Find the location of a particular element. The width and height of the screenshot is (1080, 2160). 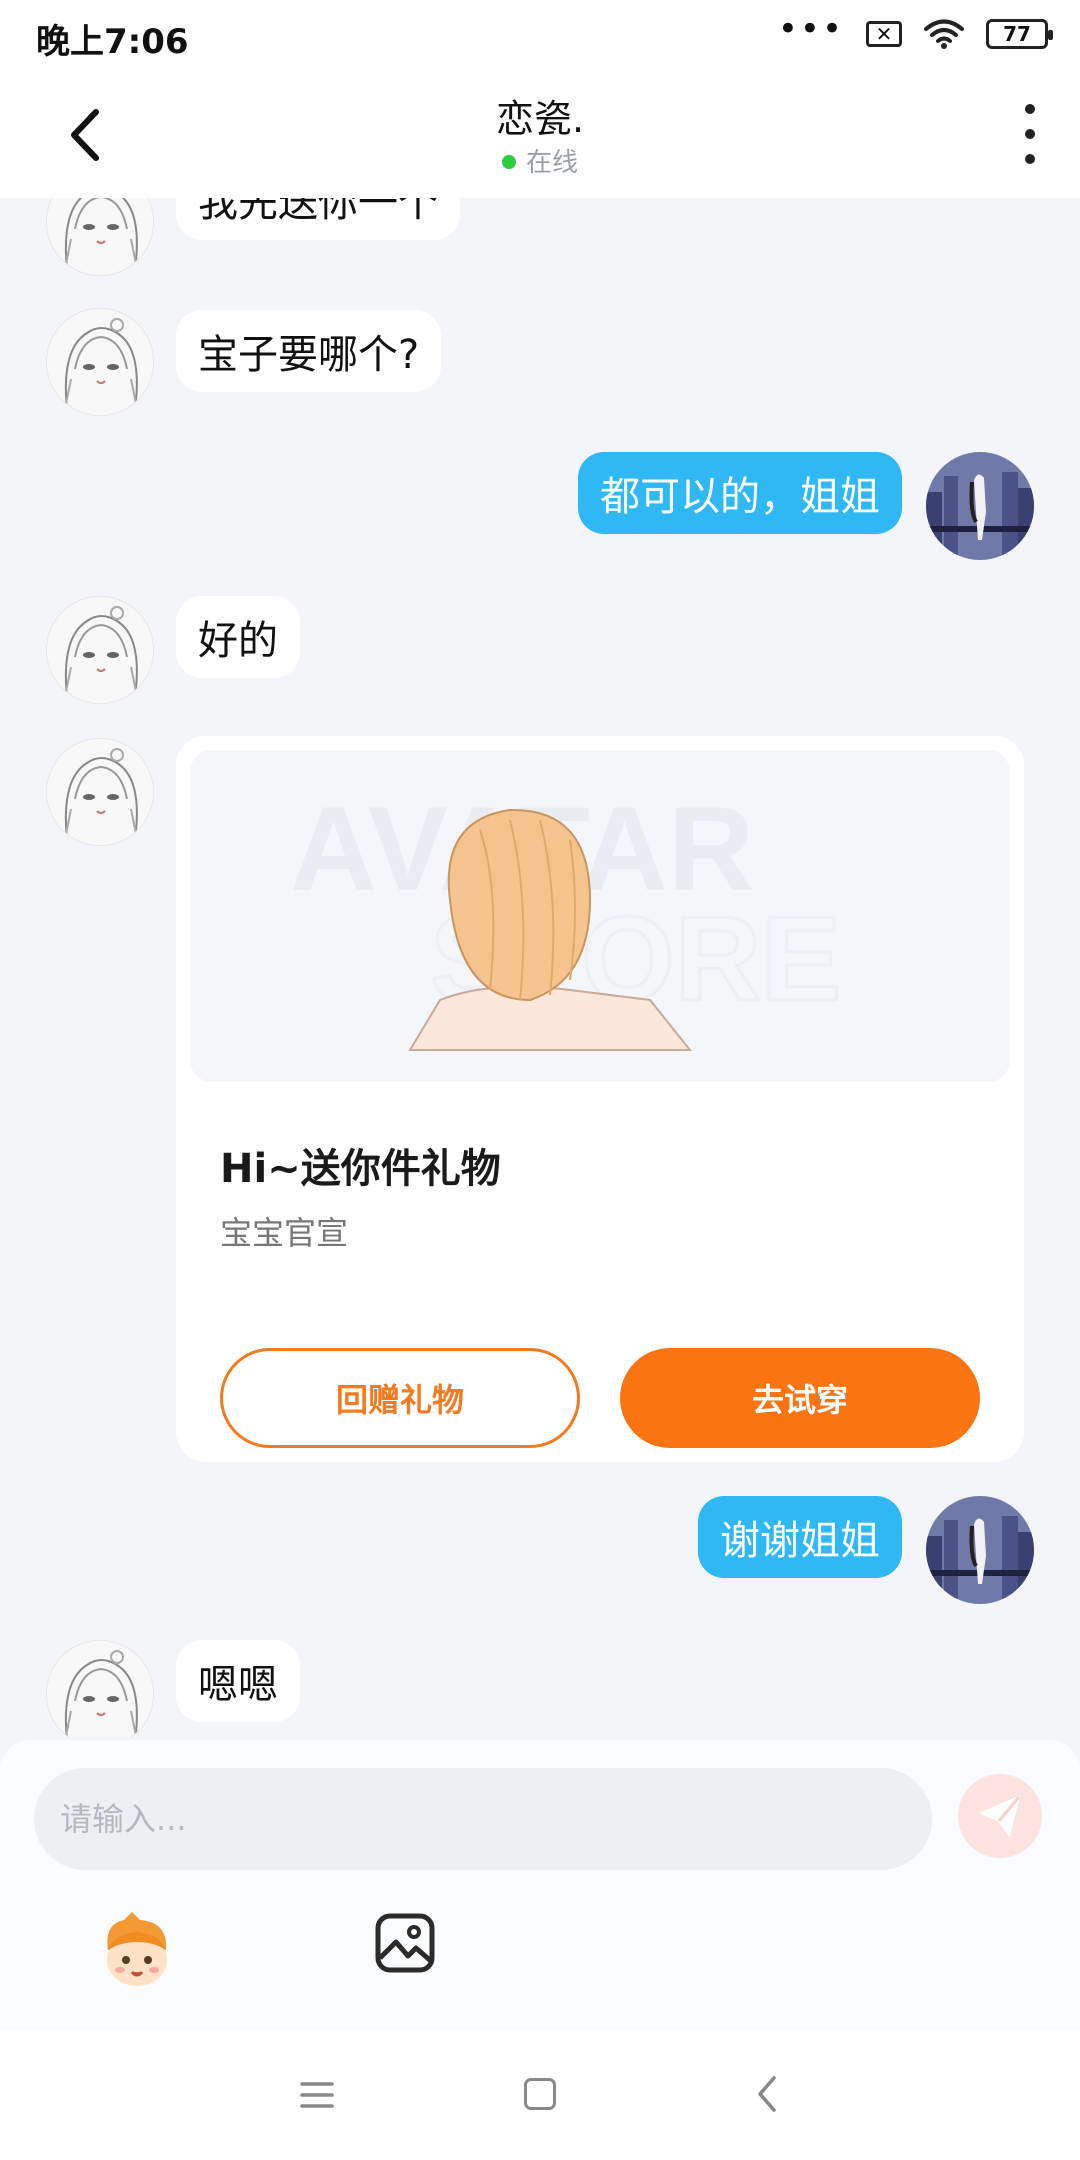

online-status: 在线 is located at coordinates (540, 160).